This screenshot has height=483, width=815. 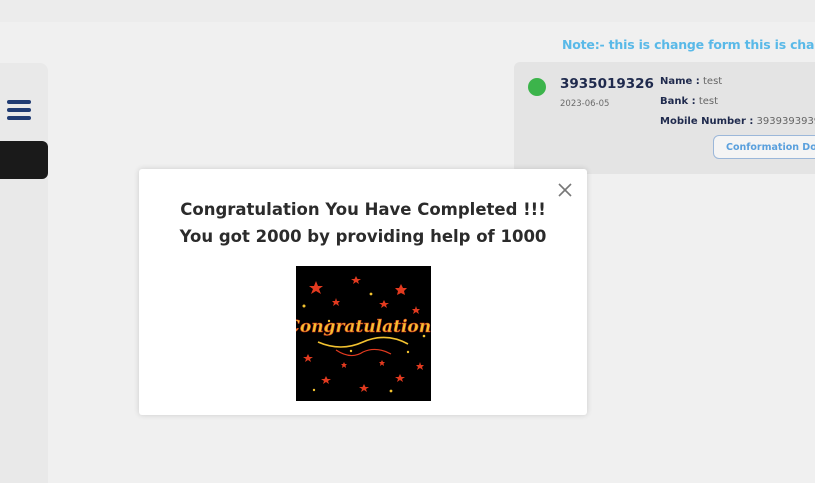 What do you see at coordinates (363, 236) in the screenshot?
I see `modal-subtitle: You got 2000 by providing help of 1000` at bounding box center [363, 236].